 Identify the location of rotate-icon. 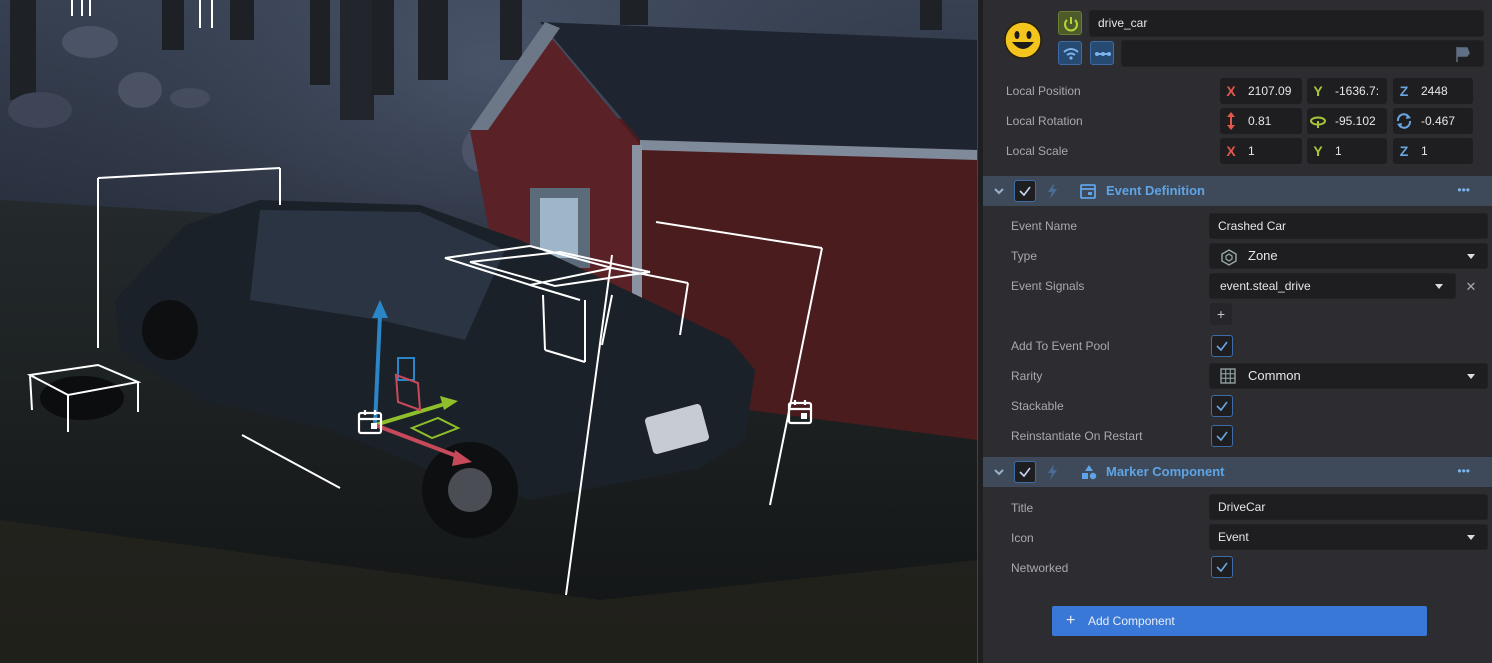
(1318, 121).